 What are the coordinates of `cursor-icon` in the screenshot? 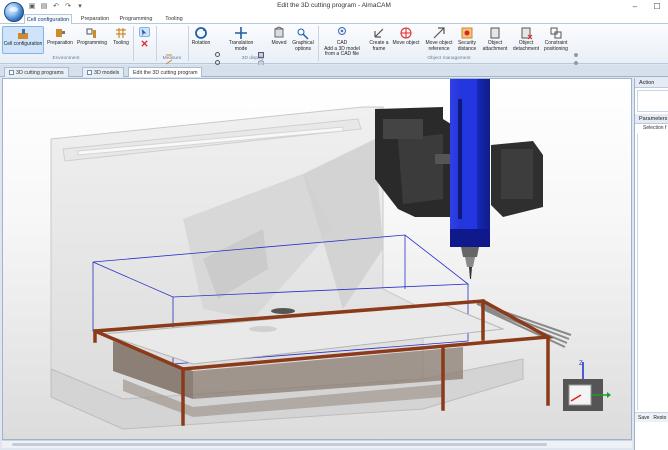 It's located at (144, 32).